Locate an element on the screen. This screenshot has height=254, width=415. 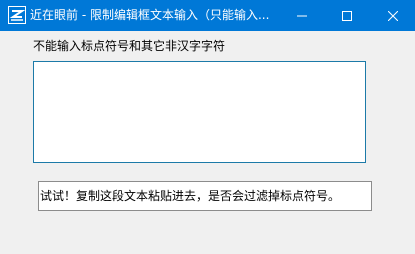
minimize-button is located at coordinates (301, 15).